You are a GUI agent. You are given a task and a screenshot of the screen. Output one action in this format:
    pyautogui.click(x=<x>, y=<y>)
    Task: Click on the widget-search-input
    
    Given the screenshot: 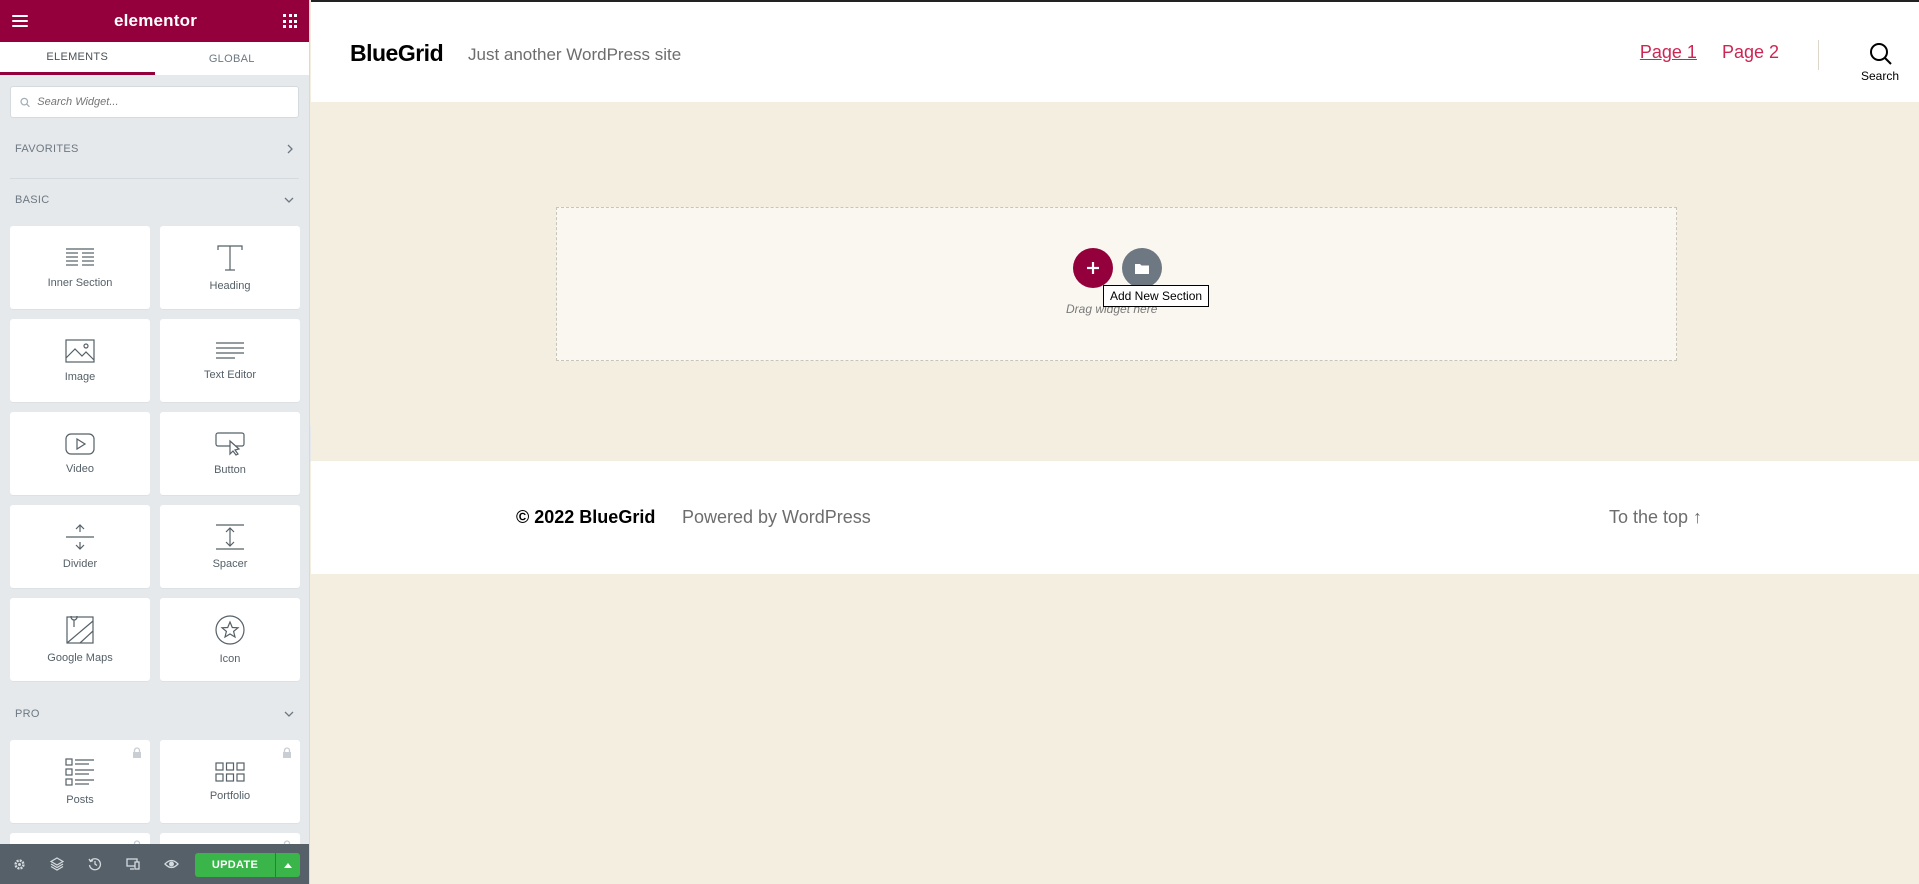 What is the action you would take?
    pyautogui.click(x=163, y=102)
    